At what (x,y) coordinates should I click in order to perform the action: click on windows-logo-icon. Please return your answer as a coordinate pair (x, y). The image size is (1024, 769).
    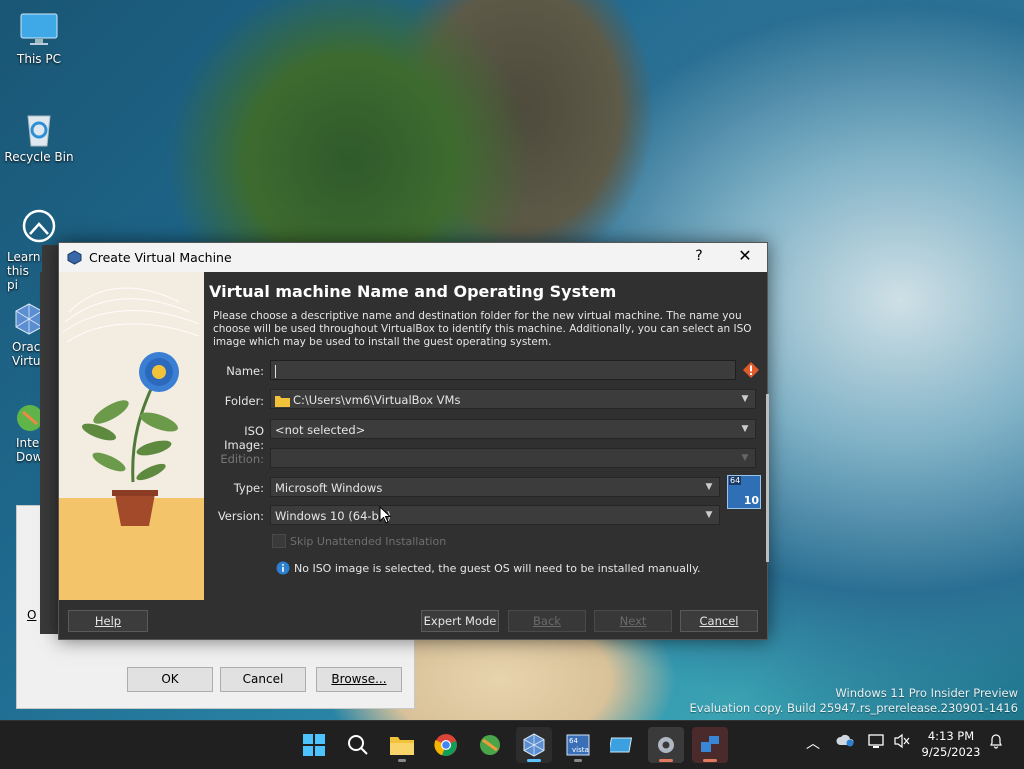
    Looking at the image, I should click on (314, 745).